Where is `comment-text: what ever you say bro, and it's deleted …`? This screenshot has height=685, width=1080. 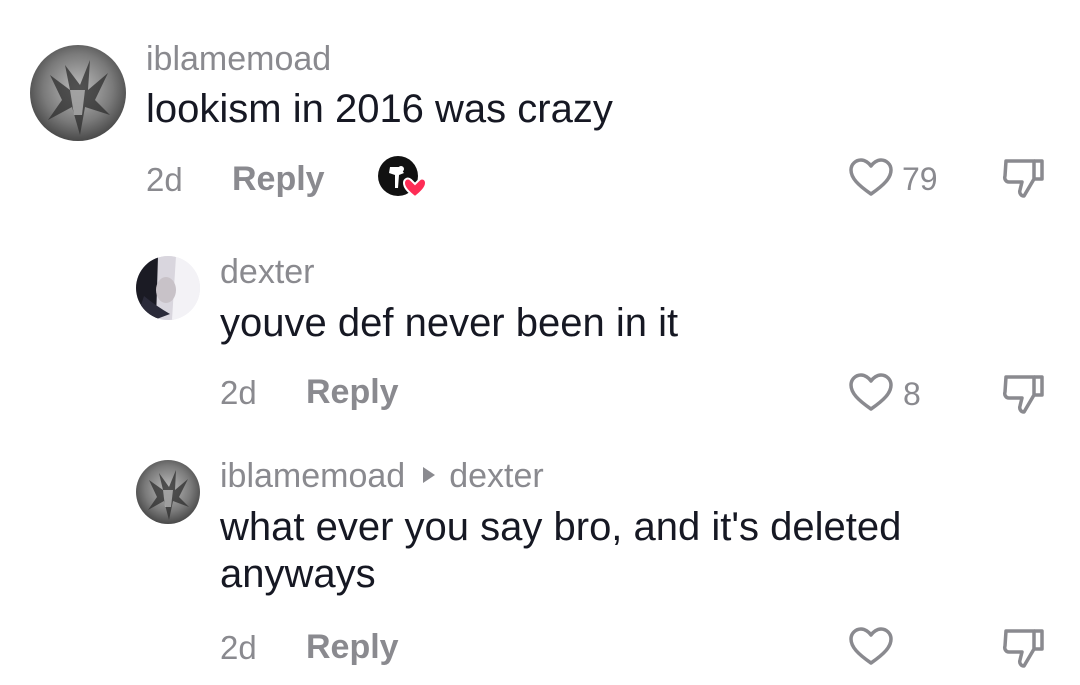 comment-text: what ever you say bro, and it's deleted … is located at coordinates (561, 550).